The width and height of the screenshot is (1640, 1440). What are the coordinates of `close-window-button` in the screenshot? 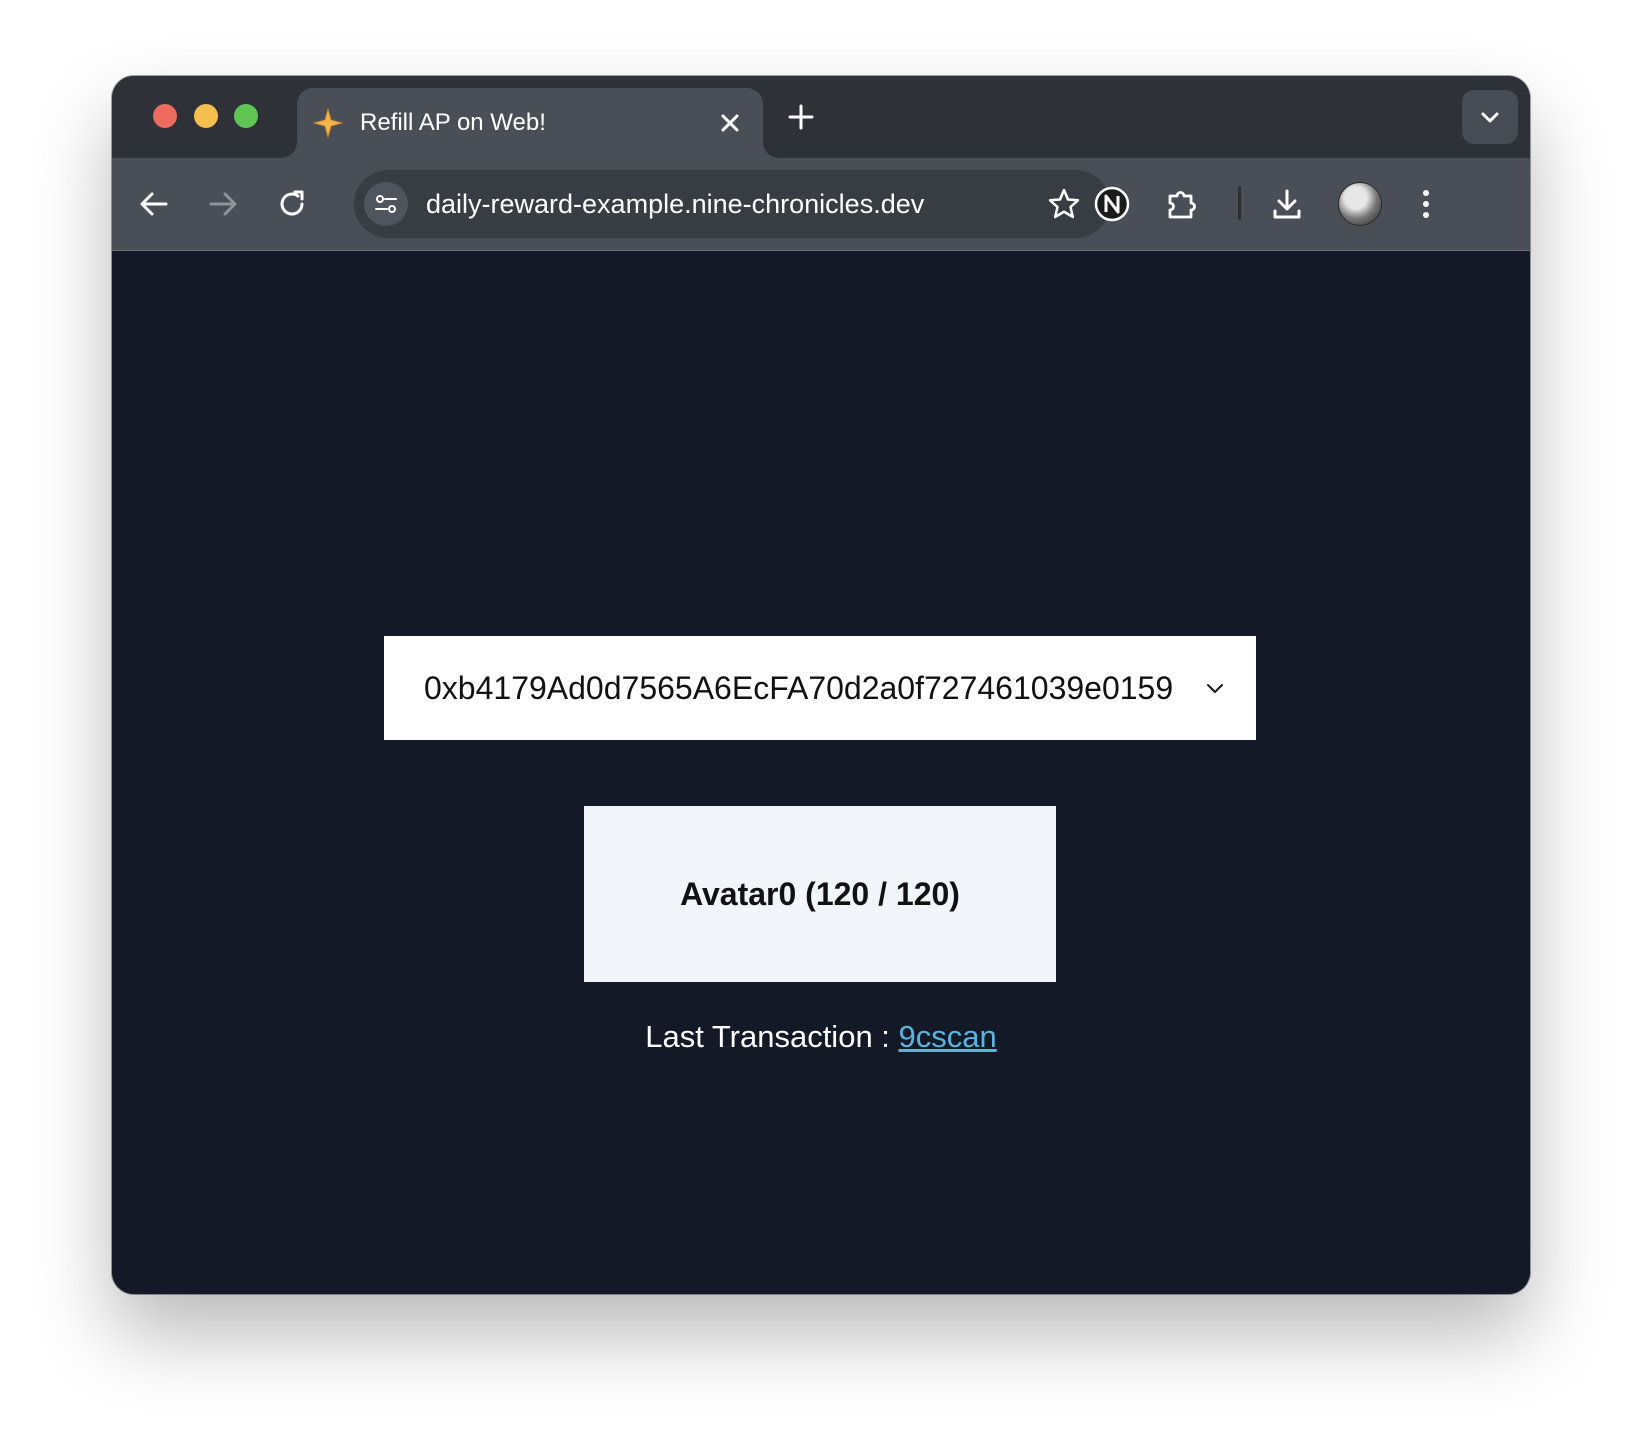 It's located at (165, 116).